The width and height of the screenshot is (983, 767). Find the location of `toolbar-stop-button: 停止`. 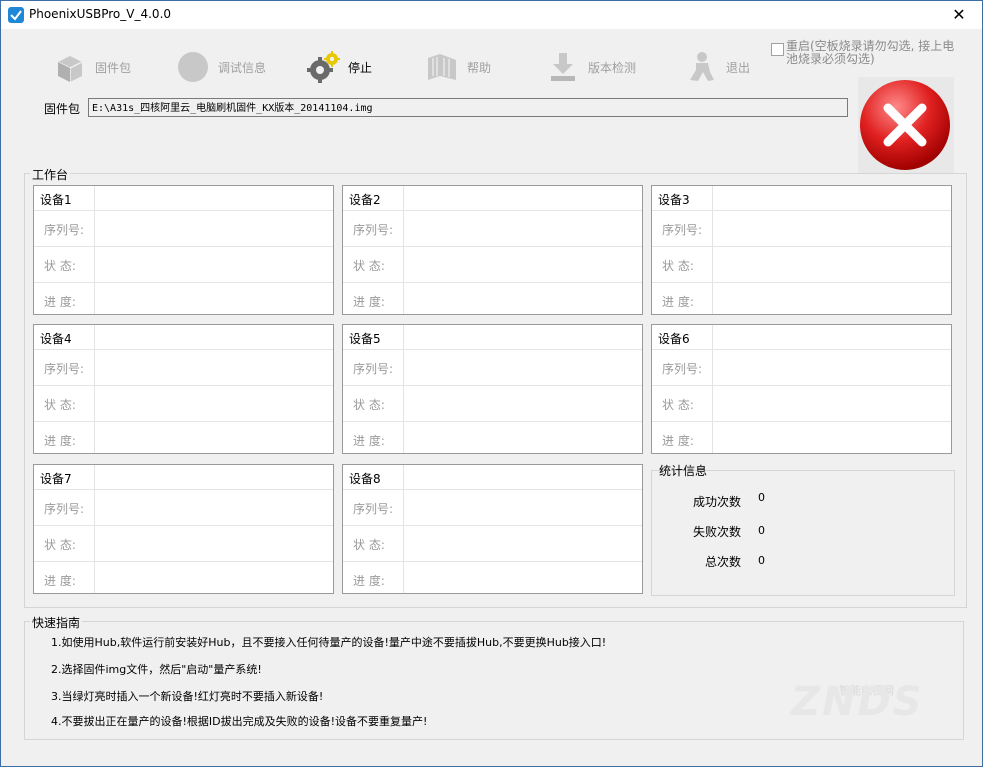

toolbar-stop-button: 停止 is located at coordinates (339, 67).